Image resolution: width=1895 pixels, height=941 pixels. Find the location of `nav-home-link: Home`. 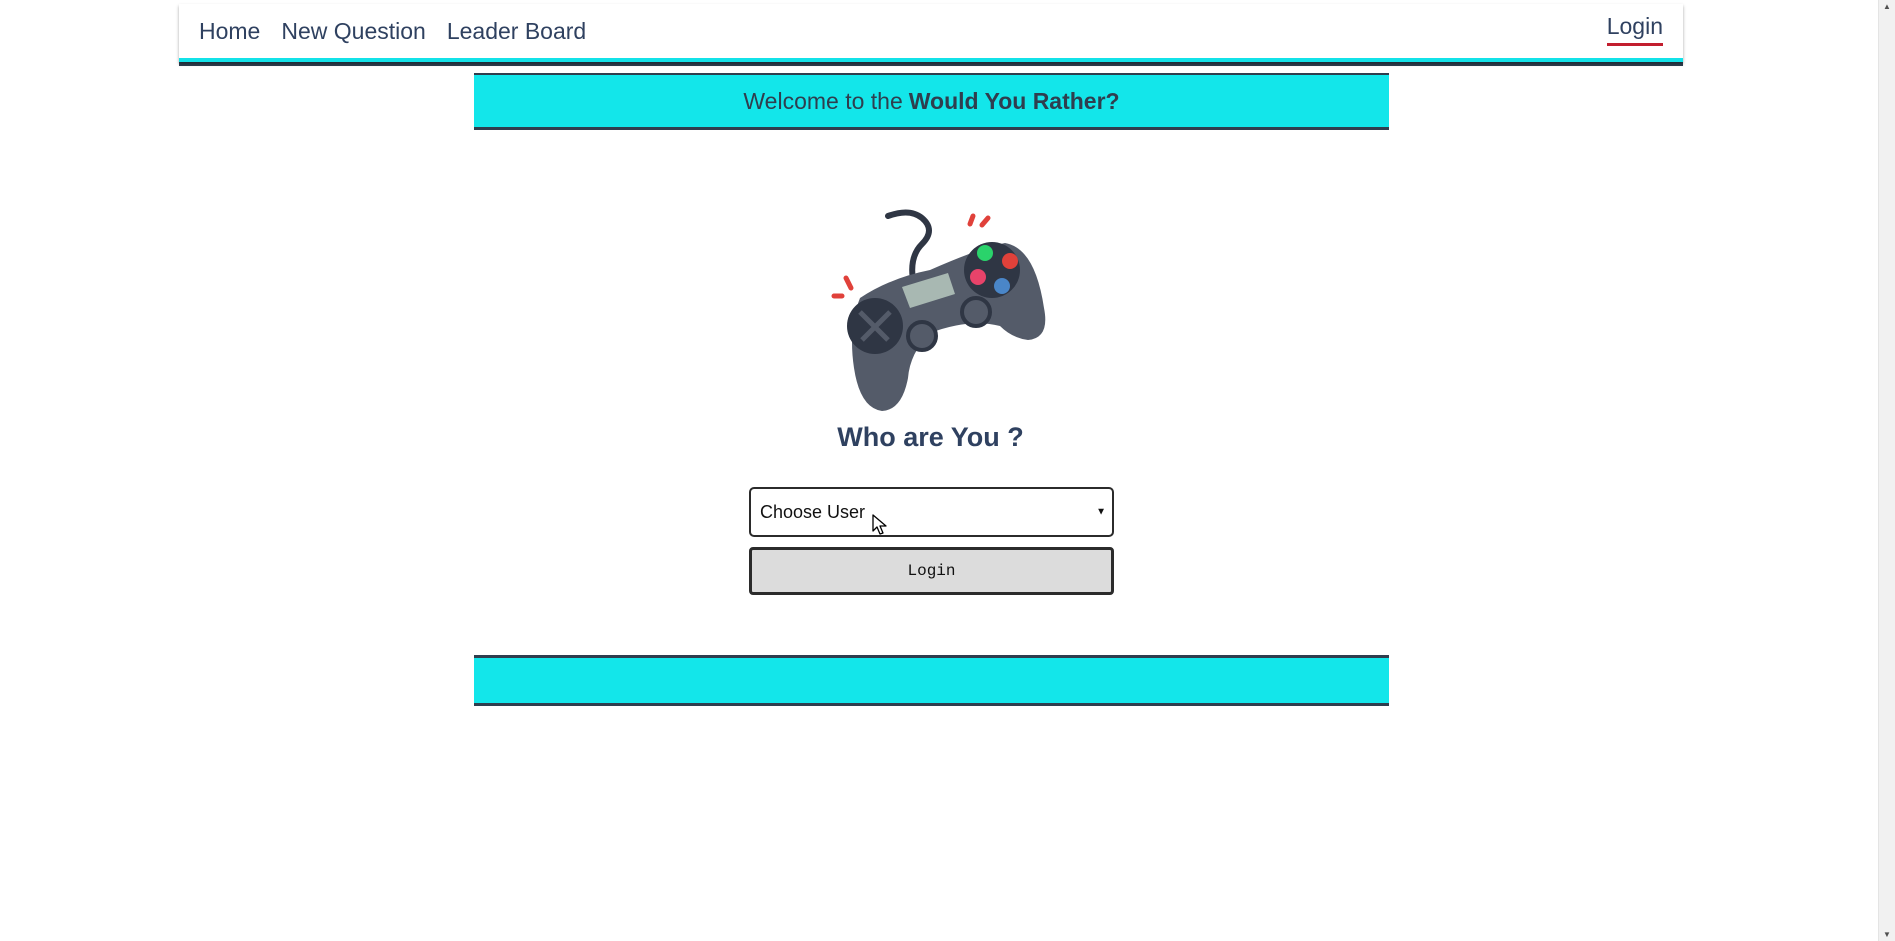

nav-home-link: Home is located at coordinates (229, 31).